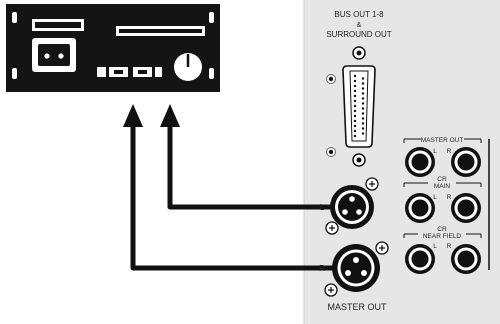 This screenshot has height=324, width=500. Describe the element at coordinates (359, 25) in the screenshot. I see `bus-out-label-line2: &` at that location.